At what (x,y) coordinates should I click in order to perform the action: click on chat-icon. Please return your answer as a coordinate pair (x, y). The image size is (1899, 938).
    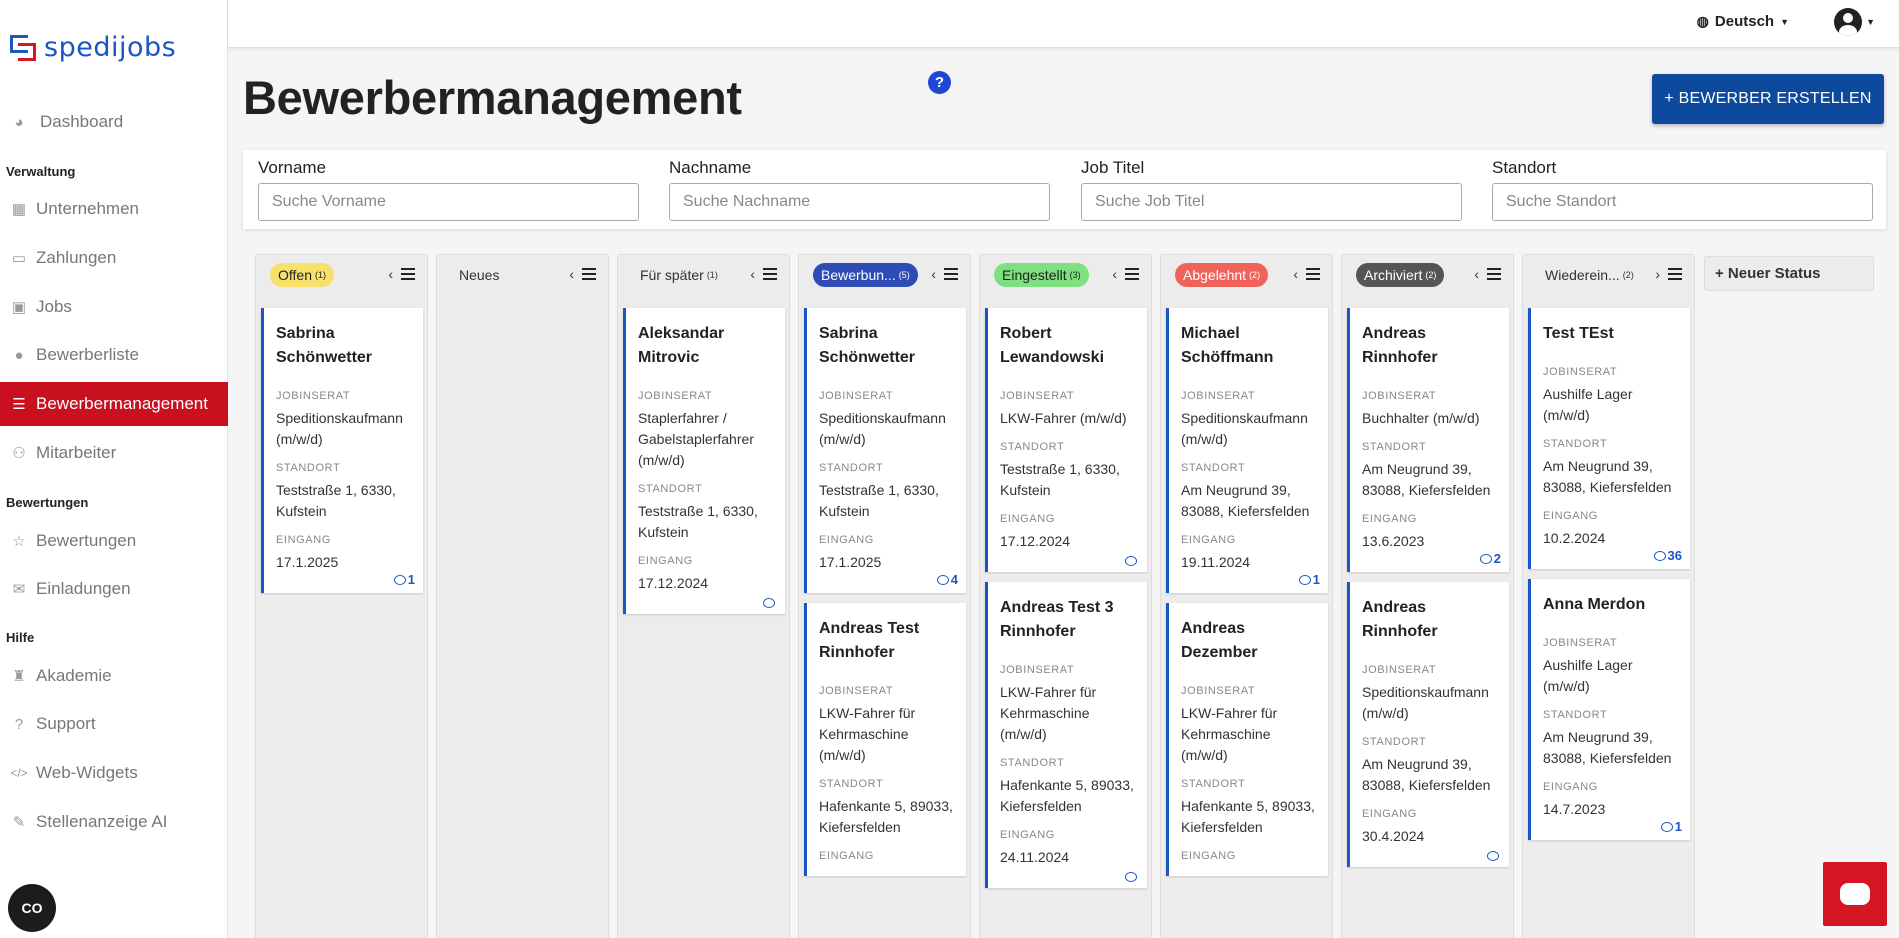
    Looking at the image, I should click on (1855, 894).